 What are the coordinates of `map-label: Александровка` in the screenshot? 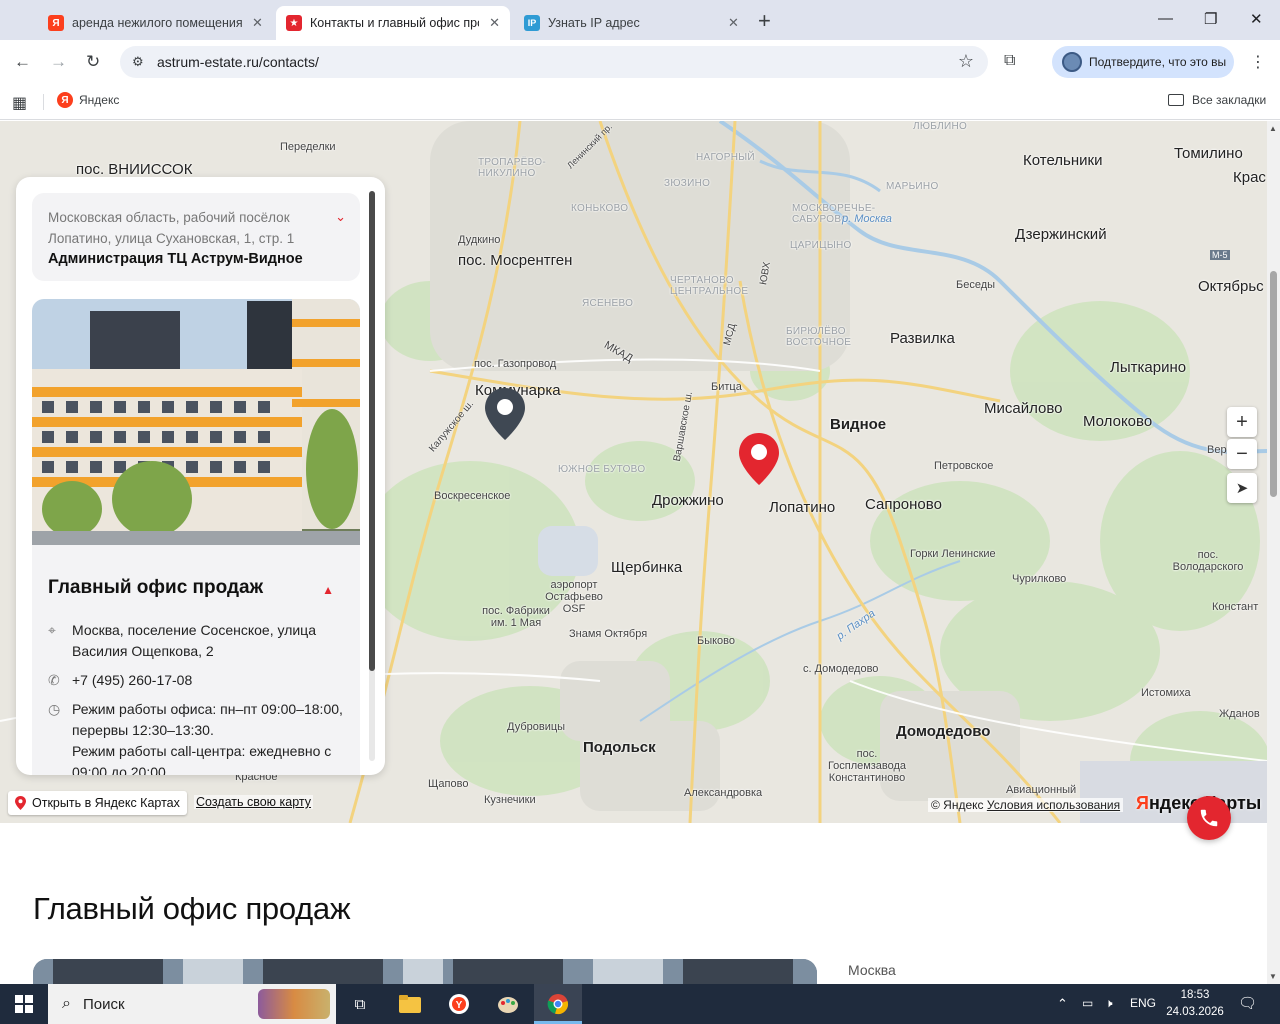 It's located at (723, 793).